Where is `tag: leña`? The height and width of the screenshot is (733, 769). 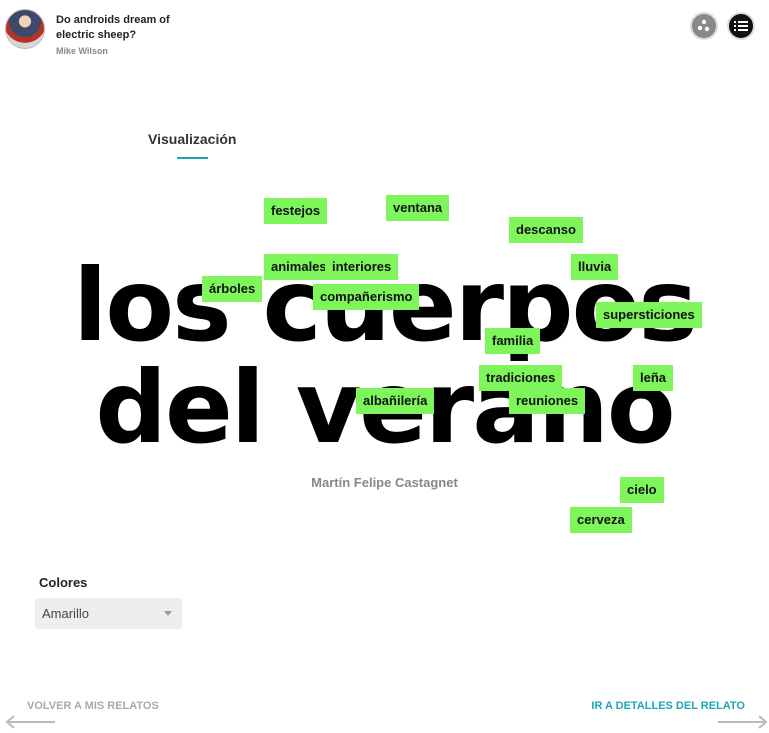
tag: leña is located at coordinates (653, 378).